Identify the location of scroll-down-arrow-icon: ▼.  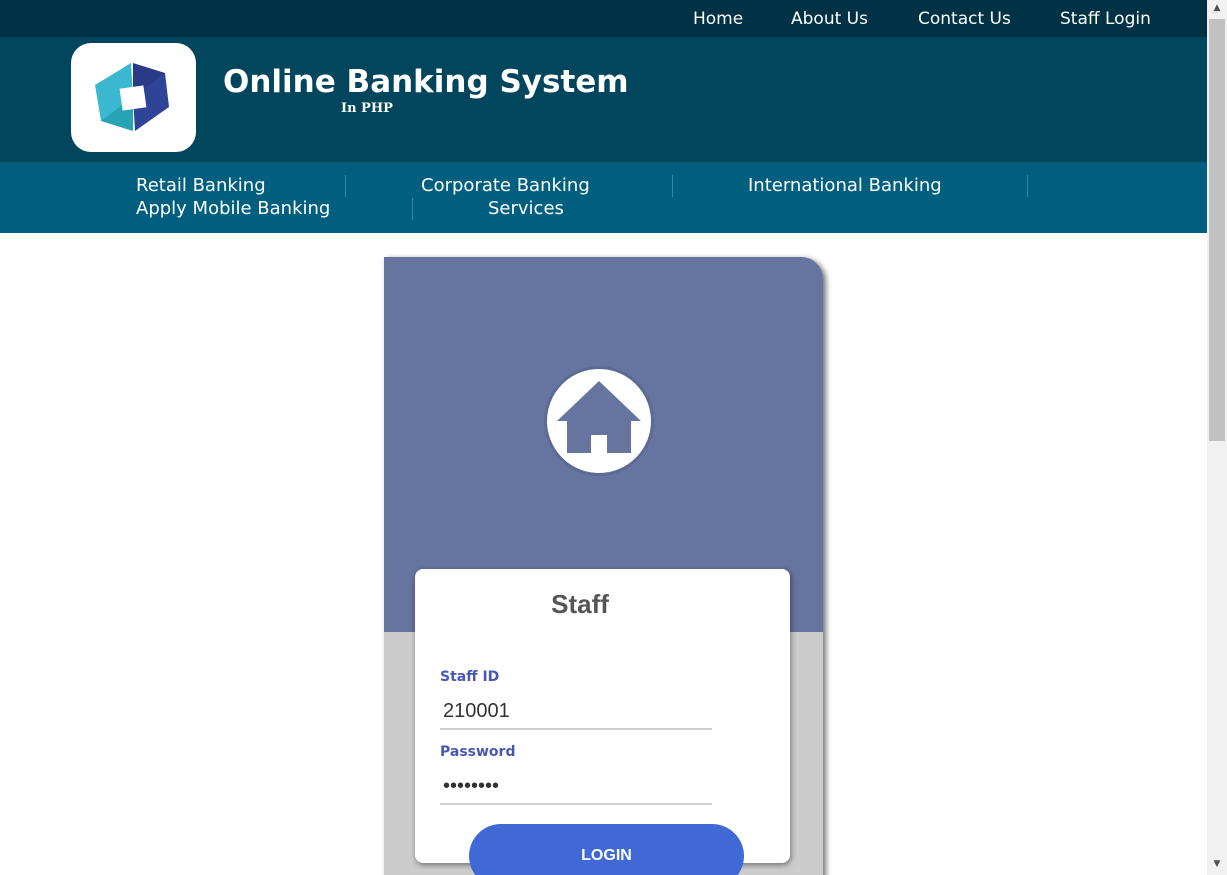
(1217, 864).